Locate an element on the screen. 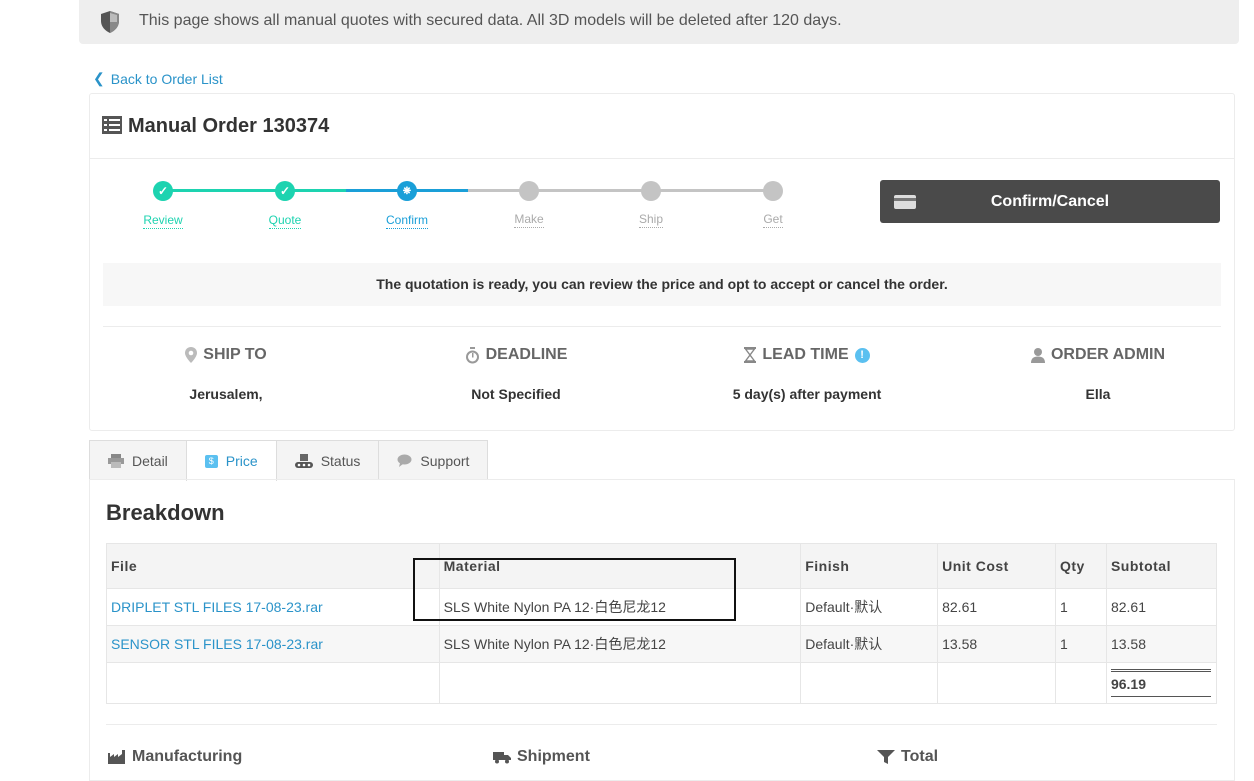 Image resolution: width=1254 pixels, height=781 pixels. confirm-cancel-button: Confirm/Cancel is located at coordinates (1050, 201).